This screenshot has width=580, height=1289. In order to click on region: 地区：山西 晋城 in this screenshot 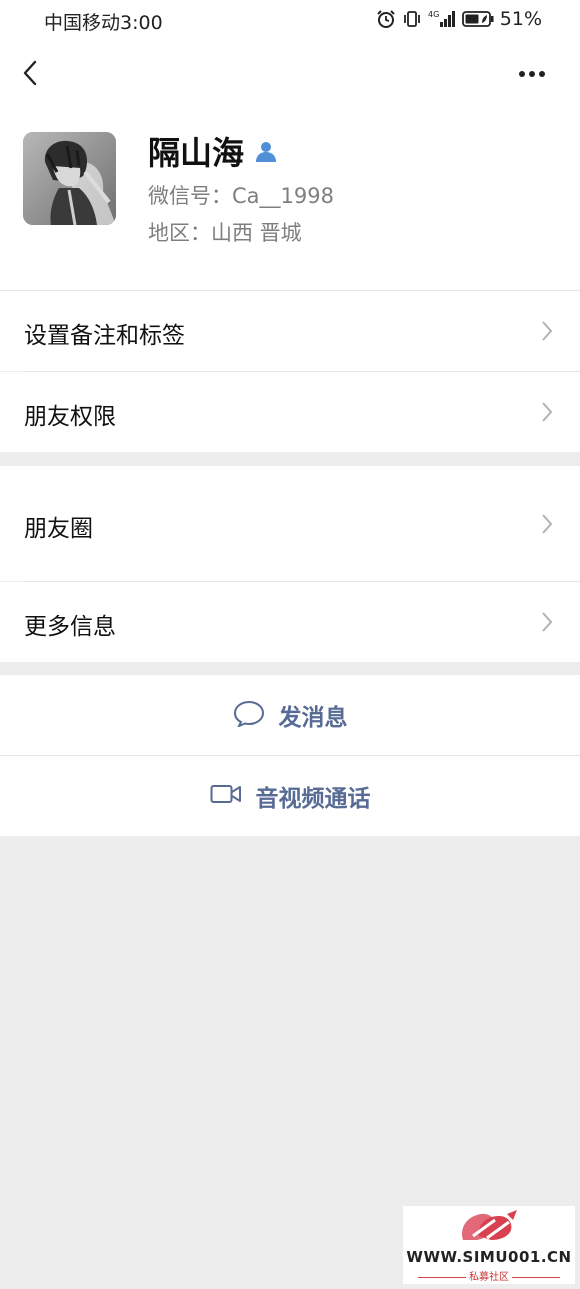, I will do `click(225, 233)`.